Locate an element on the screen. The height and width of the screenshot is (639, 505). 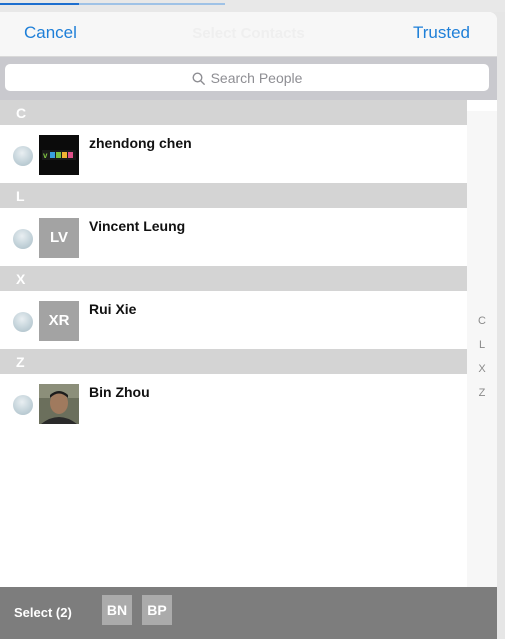
selection-bar: Select (2) BN BP is located at coordinates (248, 613).